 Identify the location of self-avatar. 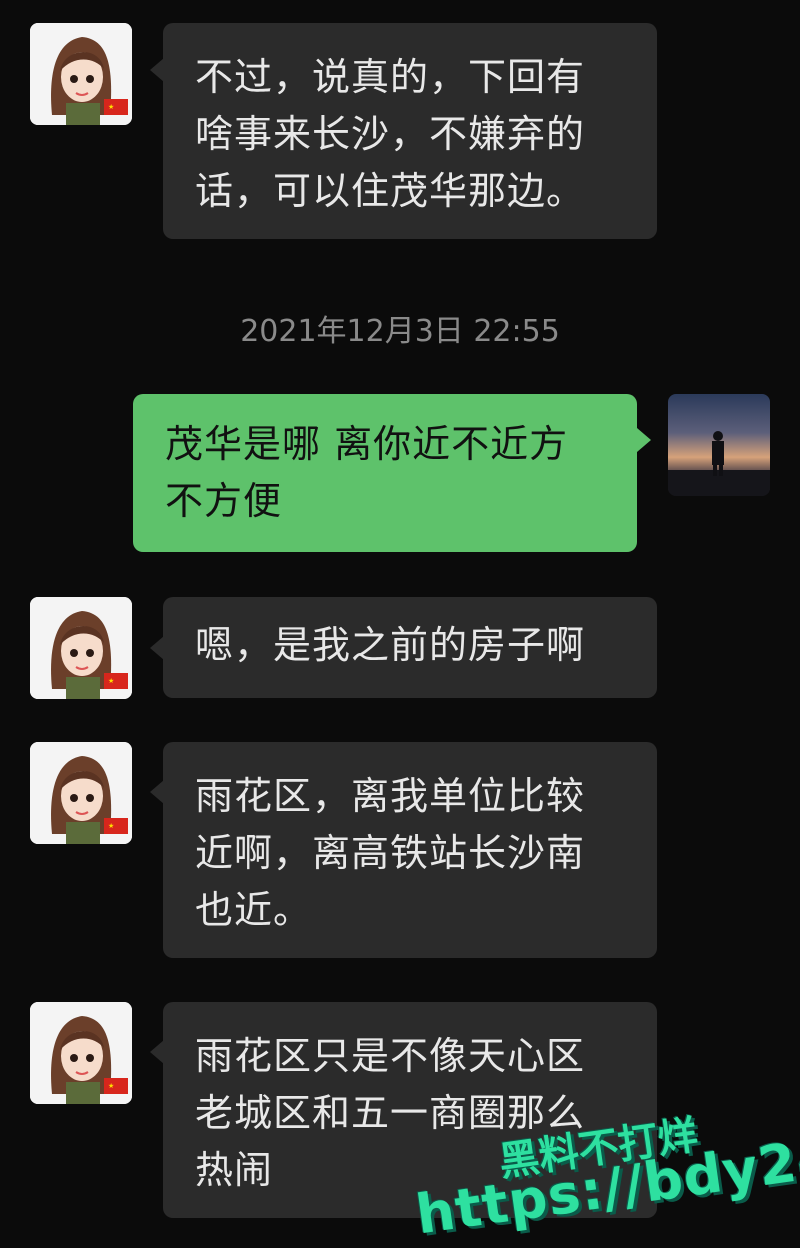
(719, 445).